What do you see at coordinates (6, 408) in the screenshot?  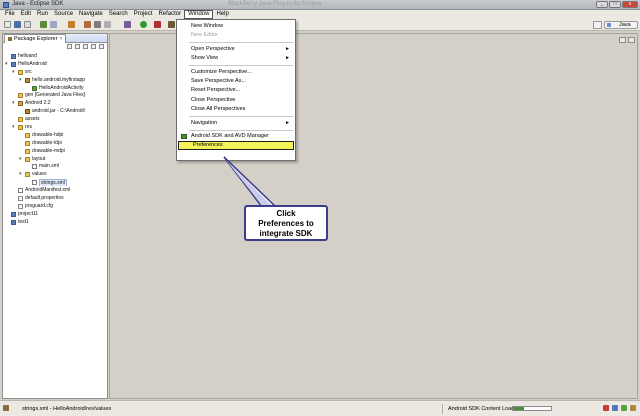 I see `fast-view-icon` at bounding box center [6, 408].